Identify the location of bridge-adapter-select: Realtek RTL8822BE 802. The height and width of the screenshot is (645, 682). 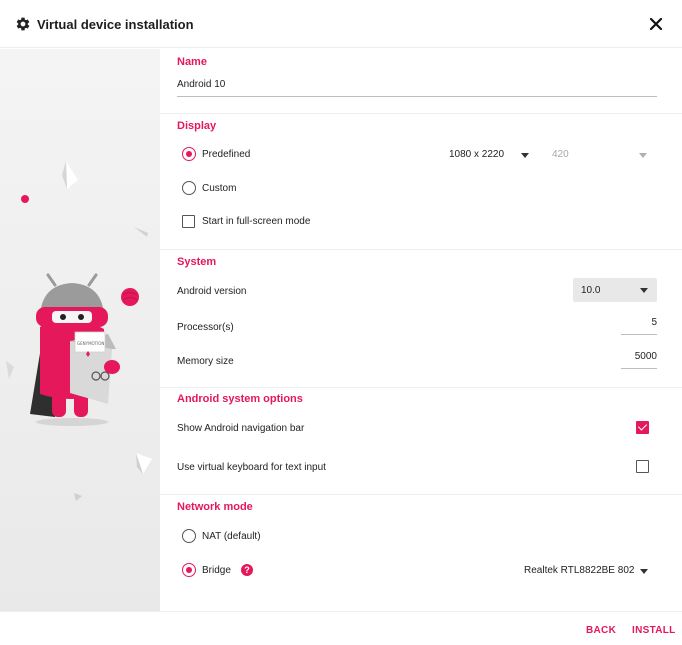
(587, 571).